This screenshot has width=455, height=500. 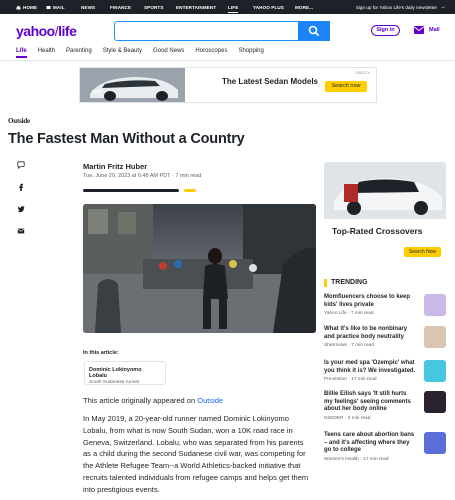 What do you see at coordinates (88, 7) in the screenshot?
I see `nav-news: NEWS` at bounding box center [88, 7].